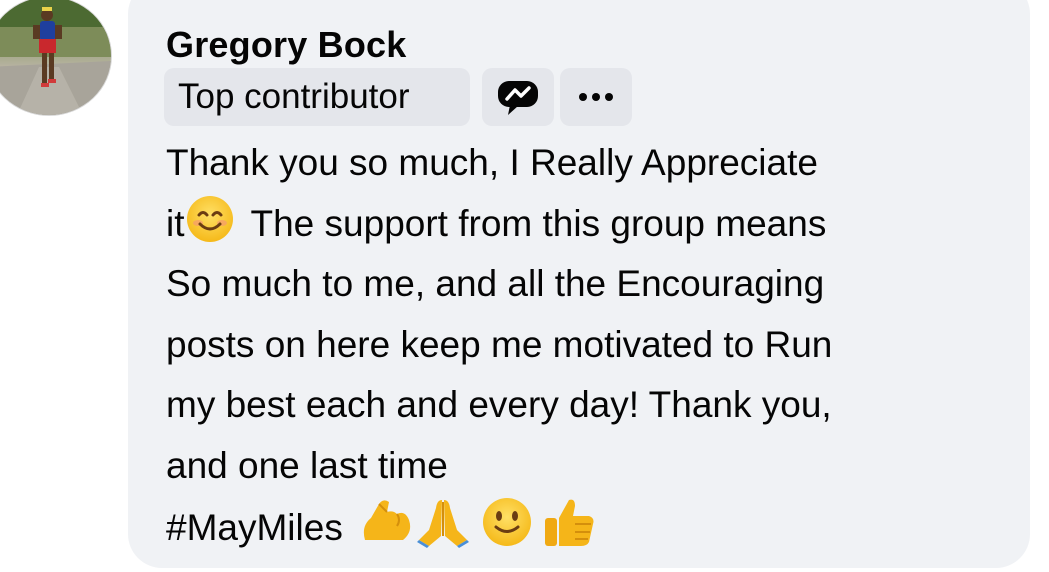 The width and height of the screenshot is (1049, 572). Describe the element at coordinates (443, 531) in the screenshot. I see `folded-hands-icon` at that location.